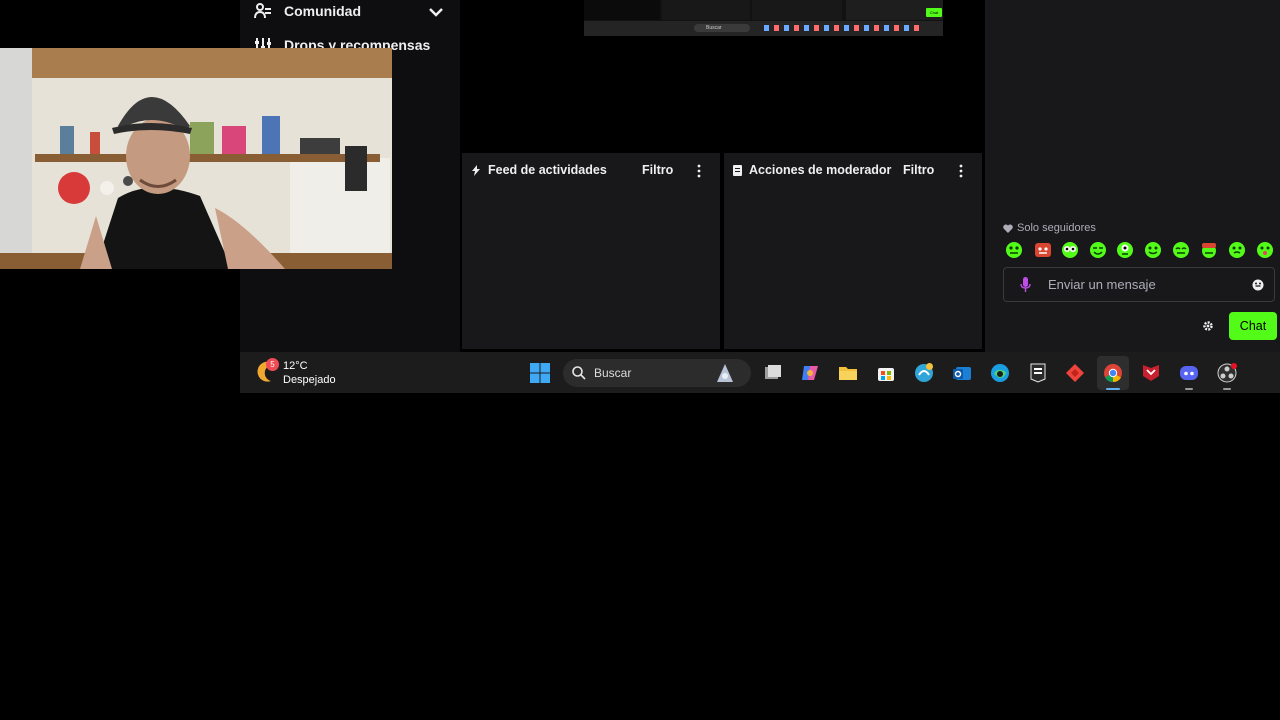 The width and height of the screenshot is (1280, 720). Describe the element at coordinates (540, 373) in the screenshot. I see `windows-start-icon` at that location.